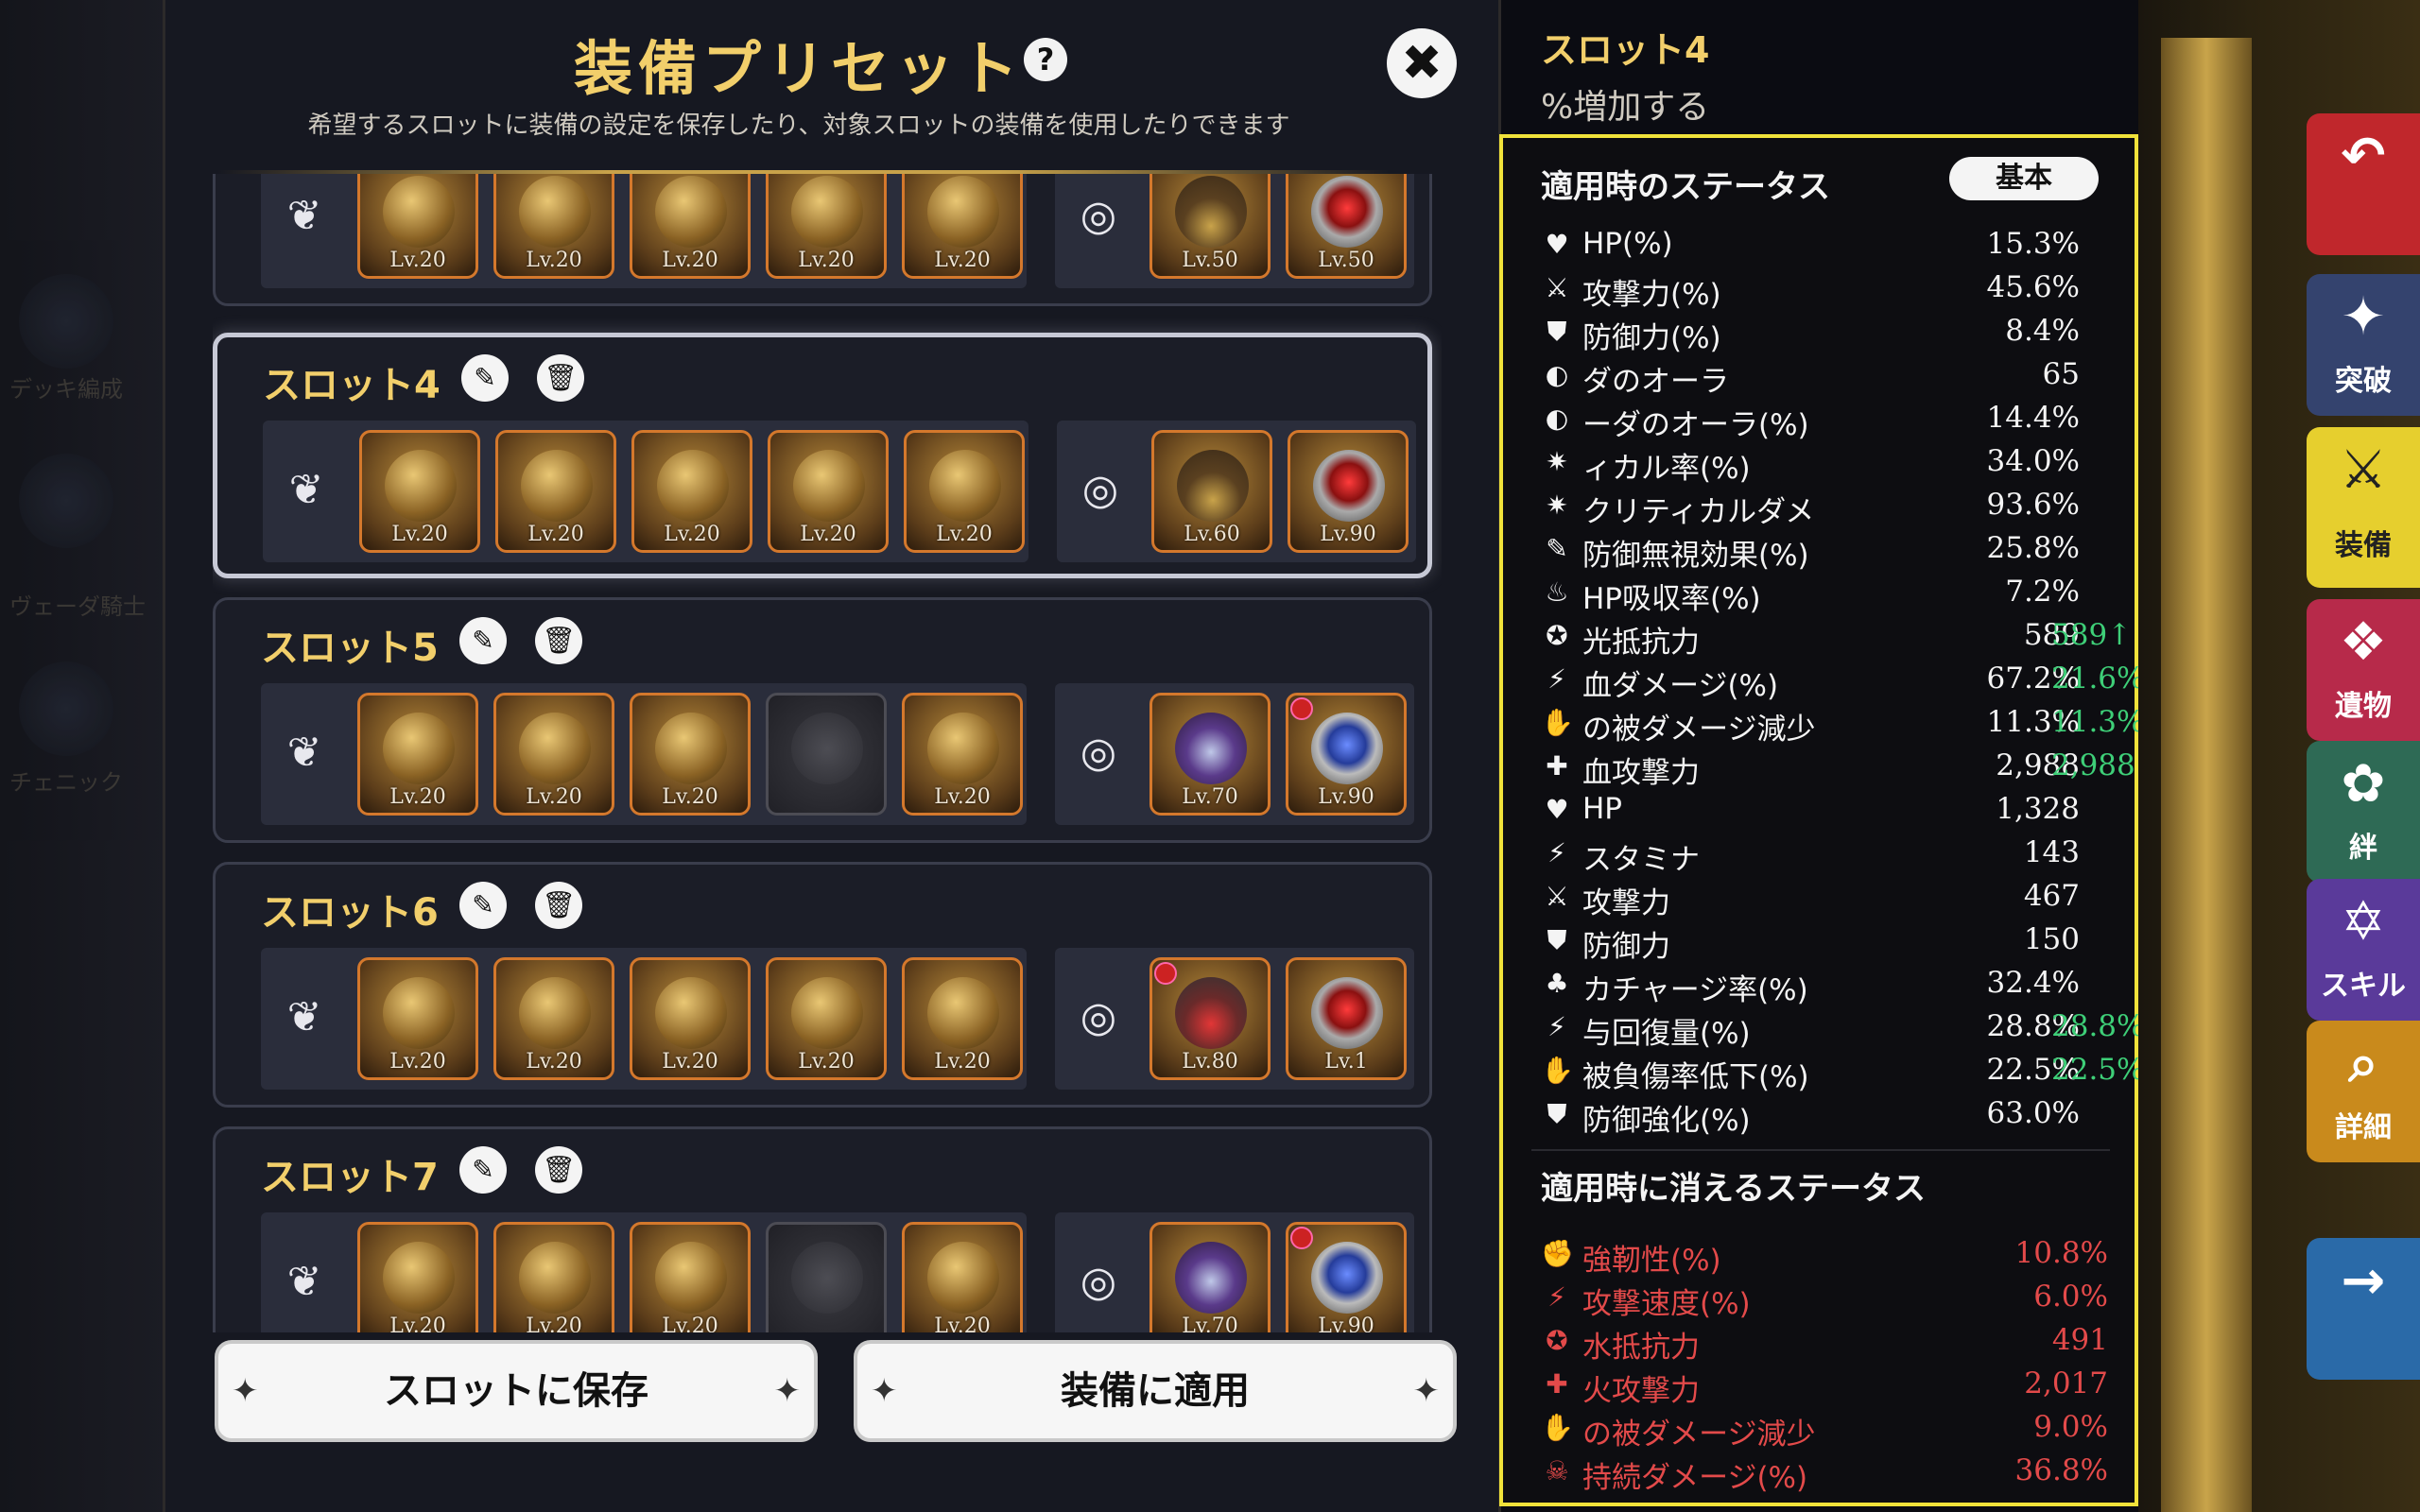 The image size is (2420, 1512). Describe the element at coordinates (2363, 1063) in the screenshot. I see `detail-icon: ⌕` at that location.